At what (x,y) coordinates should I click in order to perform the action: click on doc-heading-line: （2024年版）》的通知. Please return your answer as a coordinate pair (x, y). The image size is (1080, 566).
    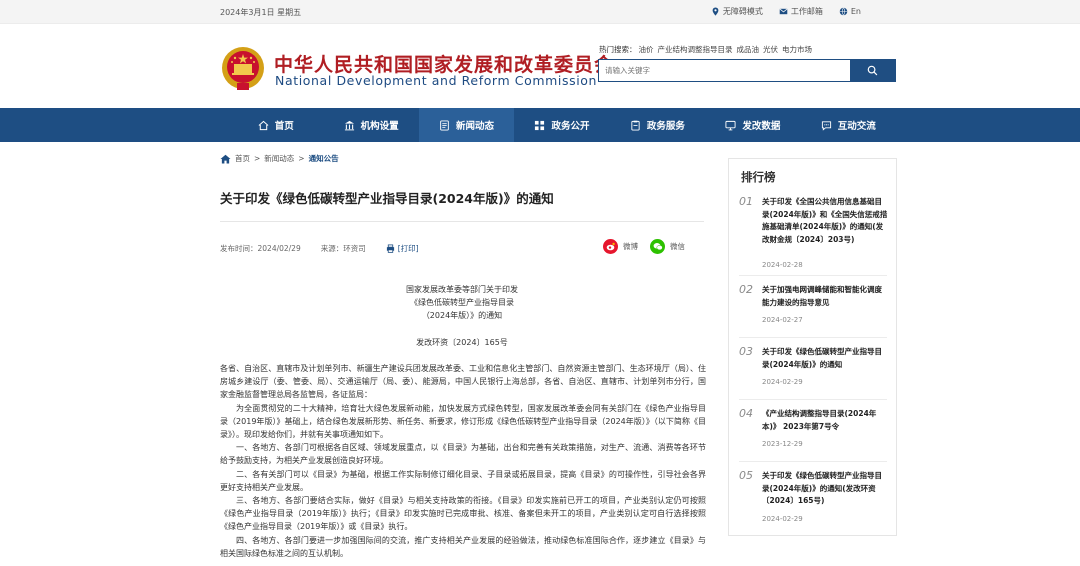
    Looking at the image, I should click on (462, 315).